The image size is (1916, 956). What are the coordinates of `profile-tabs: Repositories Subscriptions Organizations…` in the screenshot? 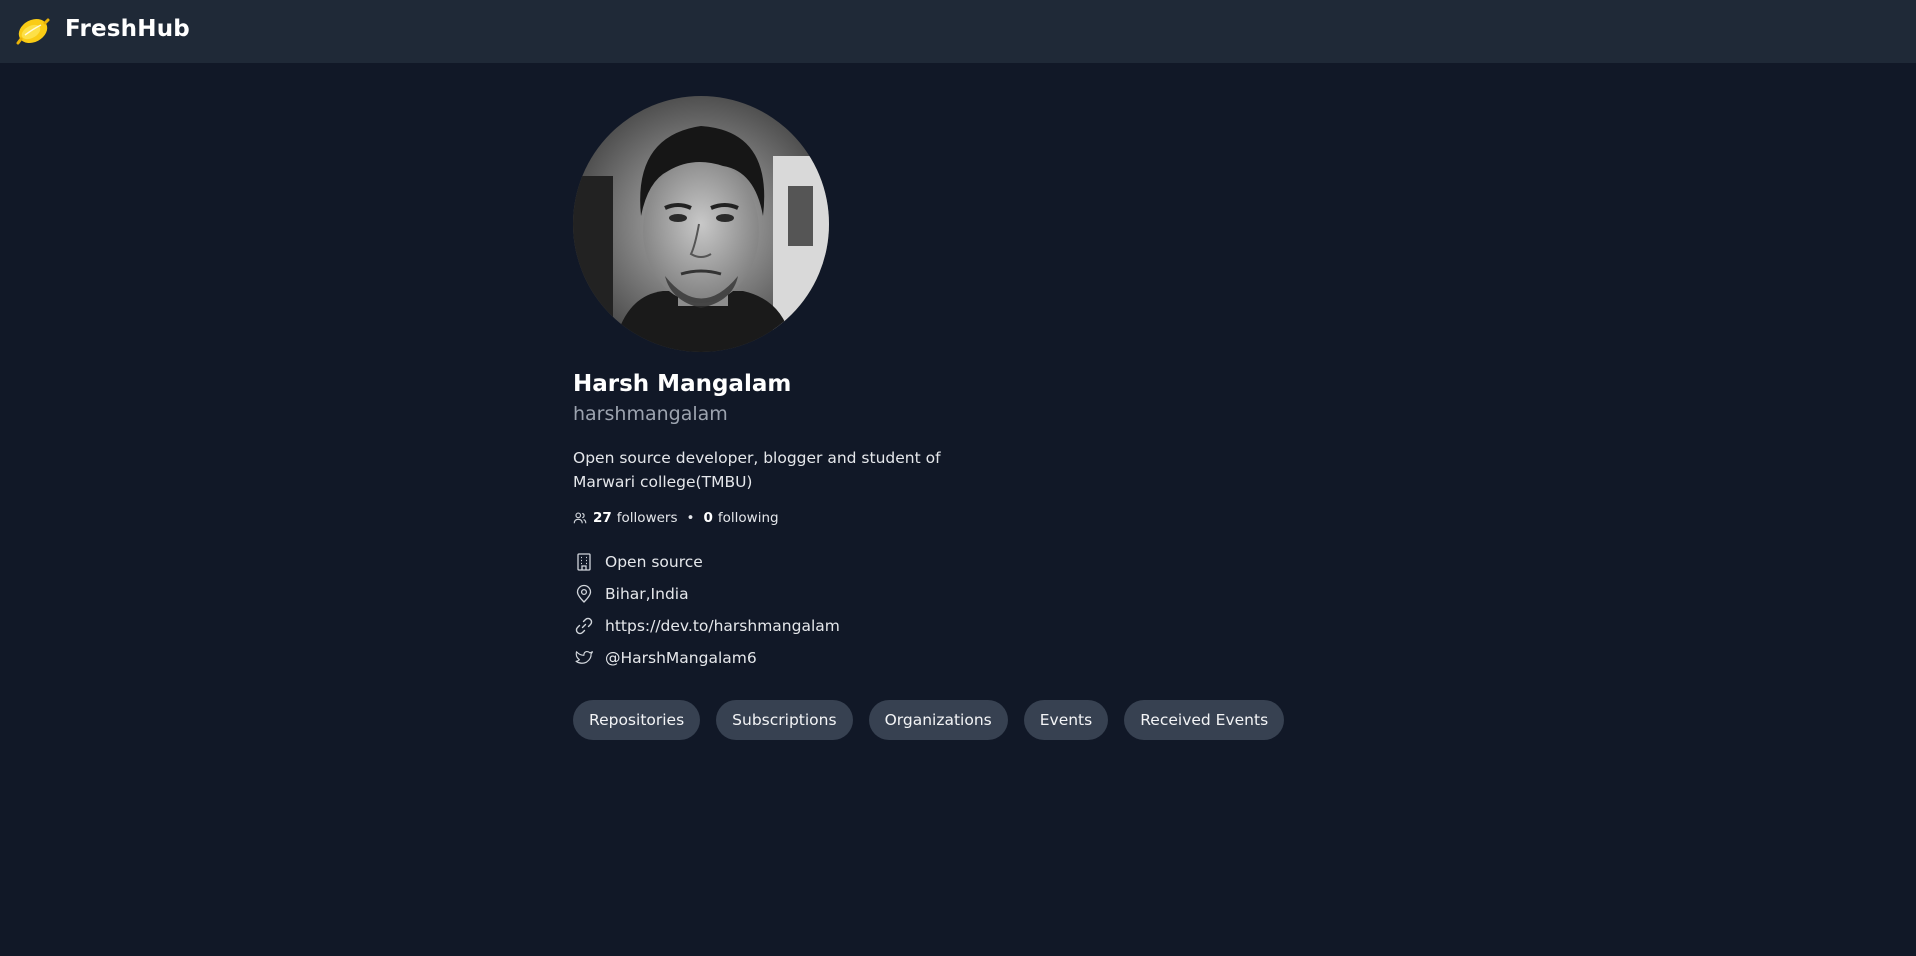 It's located at (929, 720).